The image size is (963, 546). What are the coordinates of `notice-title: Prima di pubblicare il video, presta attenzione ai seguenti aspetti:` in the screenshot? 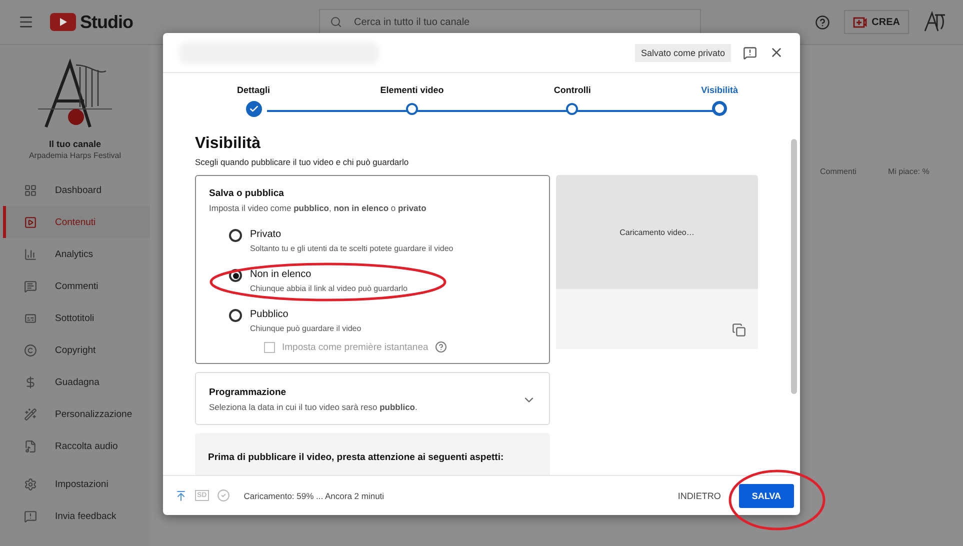 It's located at (356, 457).